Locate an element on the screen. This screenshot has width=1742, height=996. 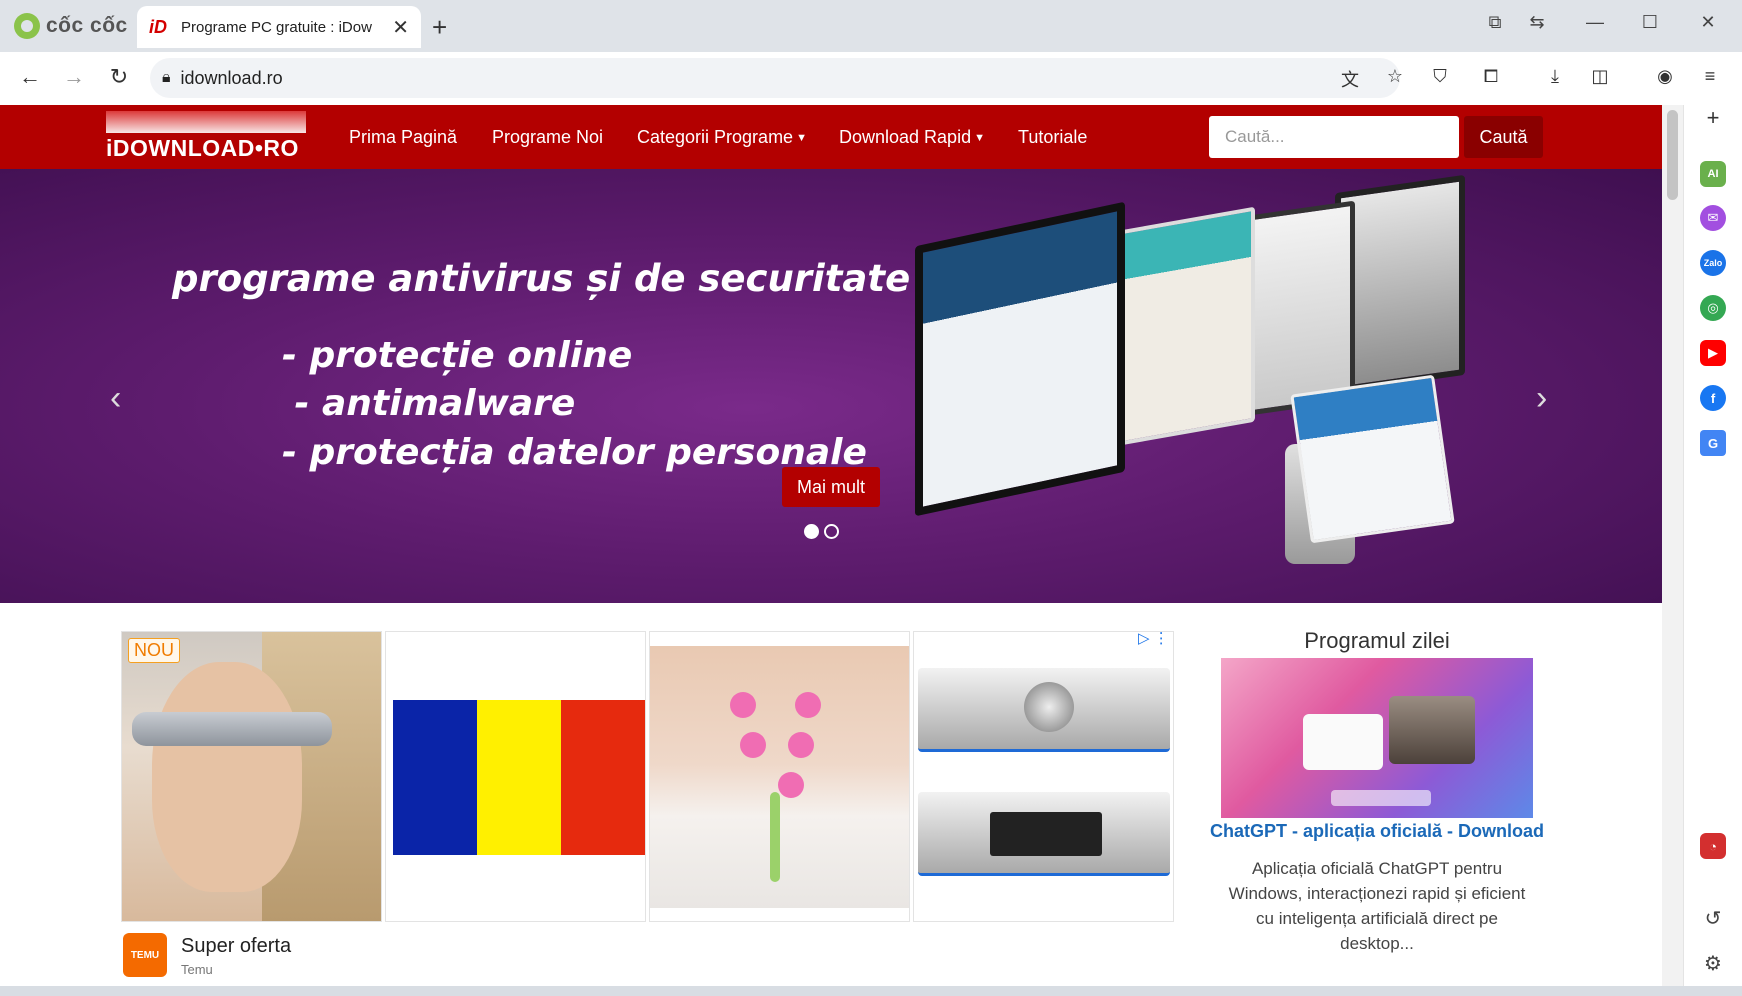
ai-assistant-icon: AI is located at coordinates (1713, 174).